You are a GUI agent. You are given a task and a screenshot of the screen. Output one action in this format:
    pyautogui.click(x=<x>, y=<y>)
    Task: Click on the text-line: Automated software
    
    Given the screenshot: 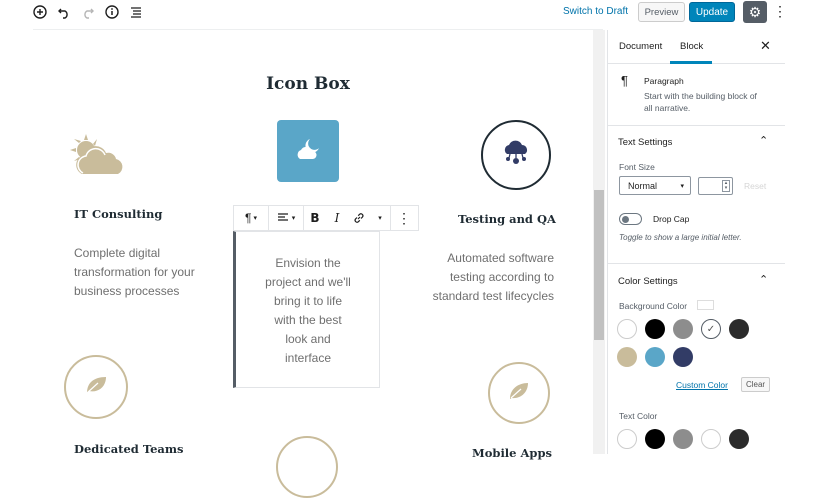 What is the action you would take?
    pyautogui.click(x=500, y=258)
    